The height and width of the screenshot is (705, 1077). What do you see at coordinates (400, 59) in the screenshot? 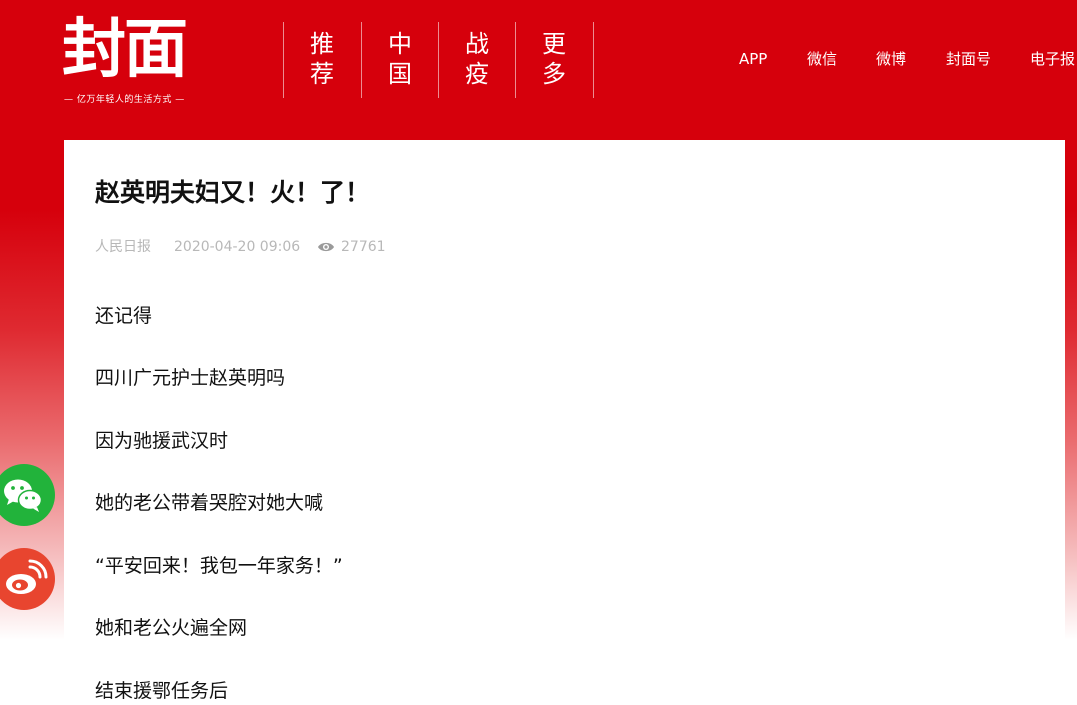
I see `nav-item-china: 中 国` at bounding box center [400, 59].